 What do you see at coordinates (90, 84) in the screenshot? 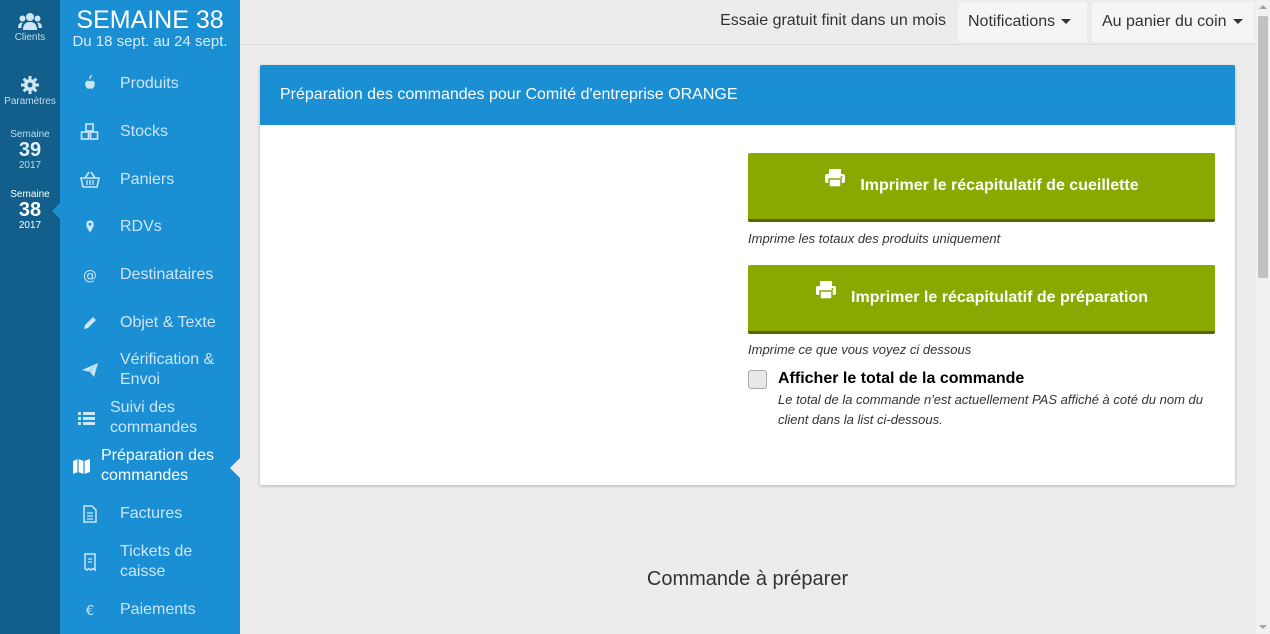
I see `apple-icon` at bounding box center [90, 84].